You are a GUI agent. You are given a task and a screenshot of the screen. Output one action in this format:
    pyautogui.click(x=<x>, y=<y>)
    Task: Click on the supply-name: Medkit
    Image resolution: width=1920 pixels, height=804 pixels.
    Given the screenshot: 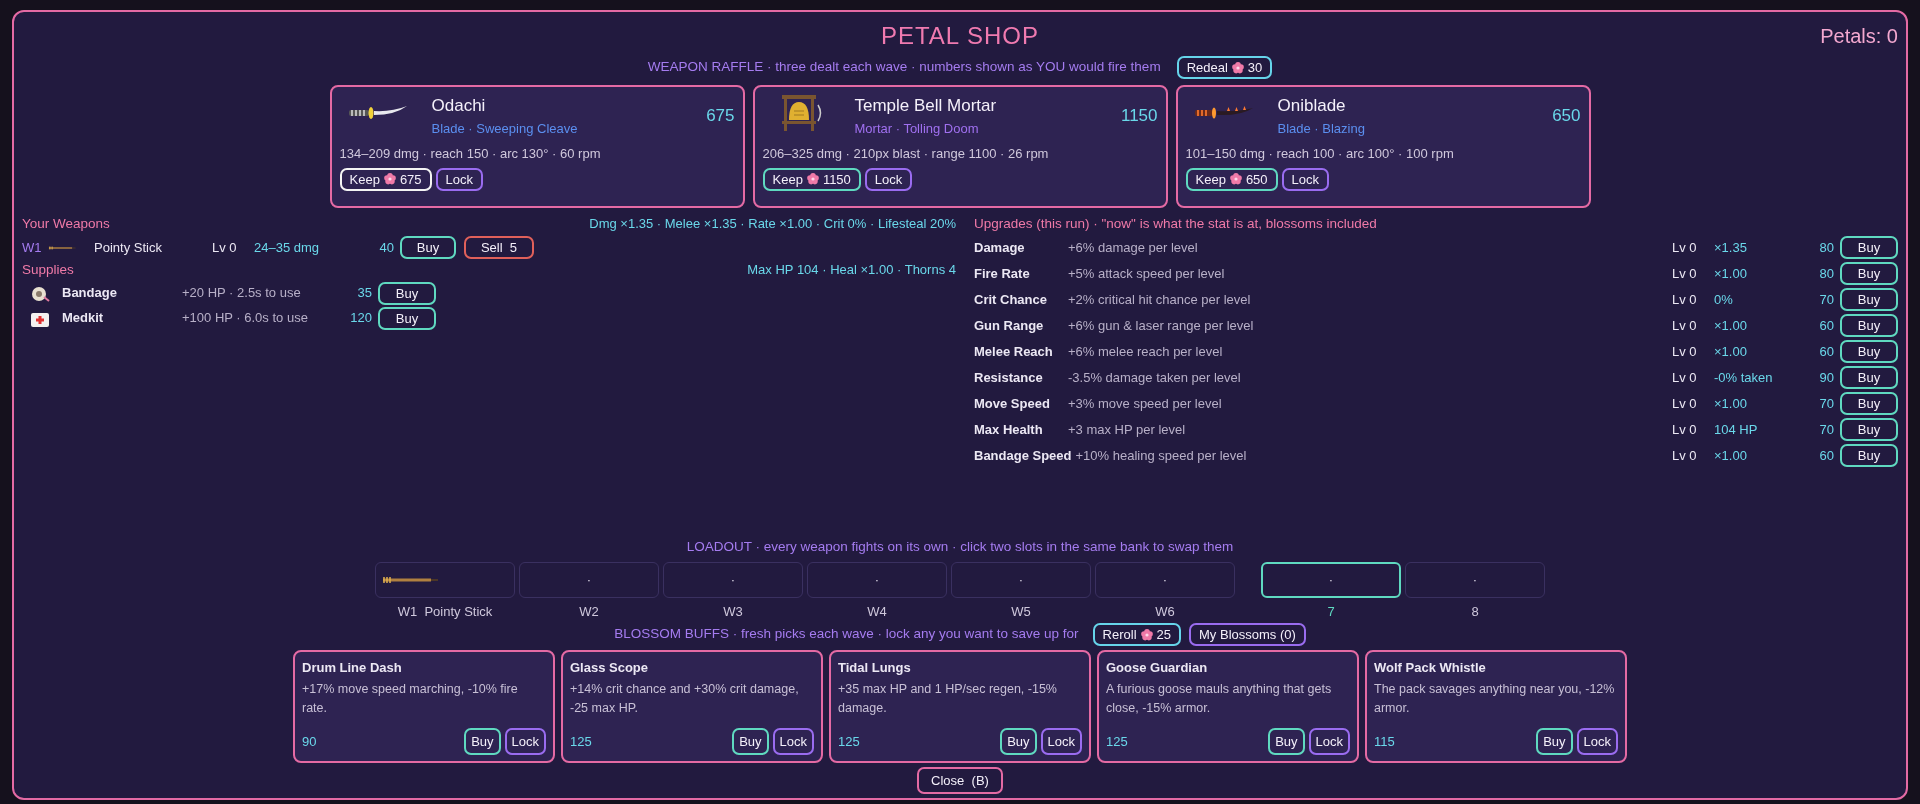 What is the action you would take?
    pyautogui.click(x=83, y=318)
    